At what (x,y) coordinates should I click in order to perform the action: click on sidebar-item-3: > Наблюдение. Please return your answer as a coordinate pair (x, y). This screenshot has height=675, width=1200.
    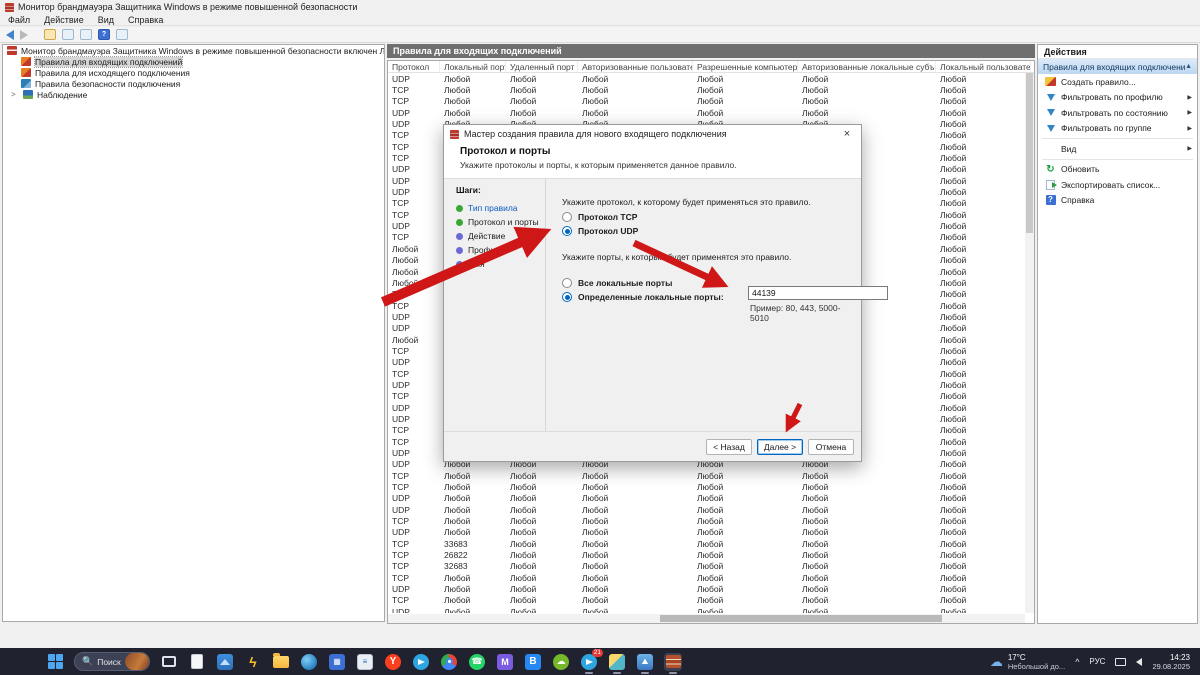
    Looking at the image, I should click on (193, 94).